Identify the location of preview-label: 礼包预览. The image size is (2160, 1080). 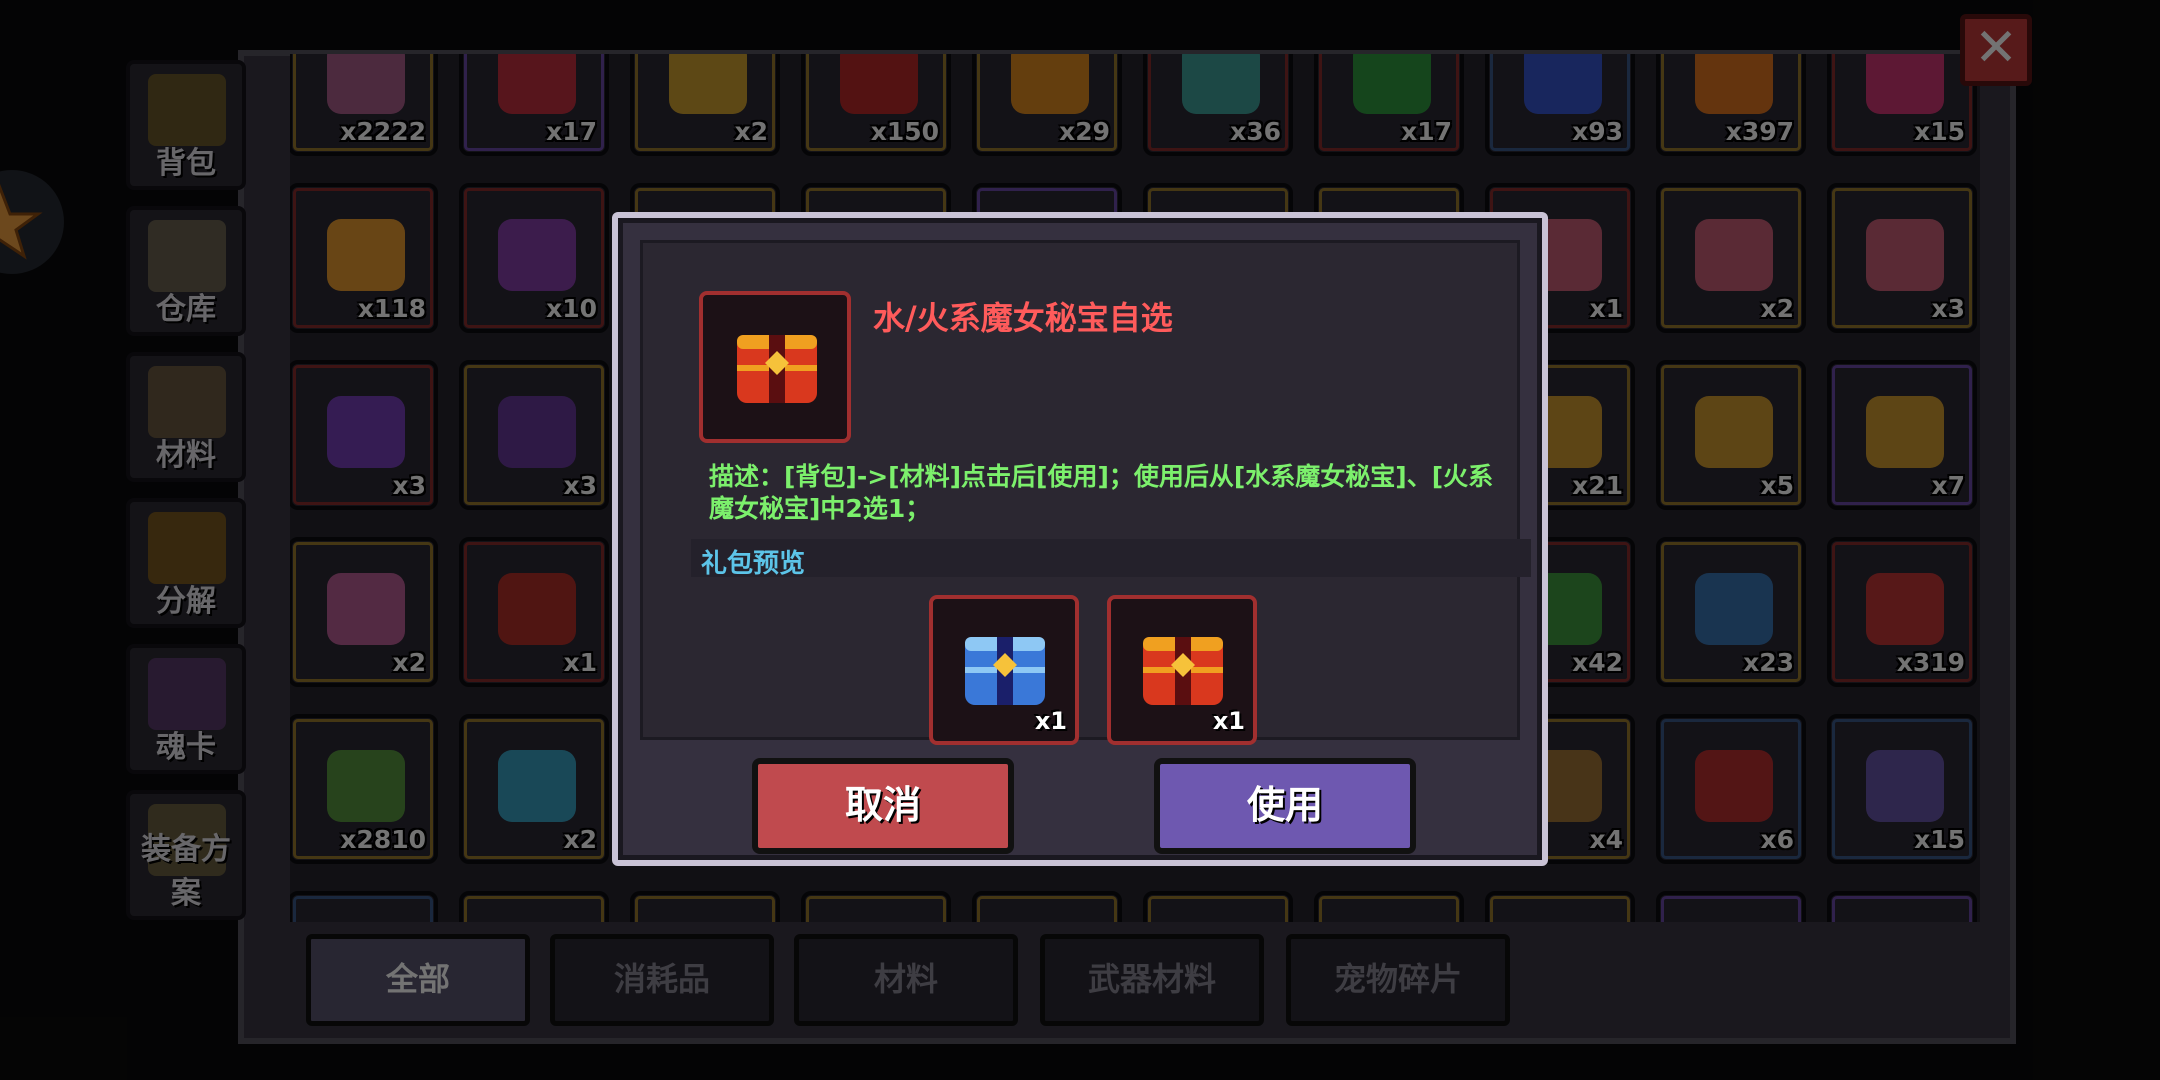
(753, 564).